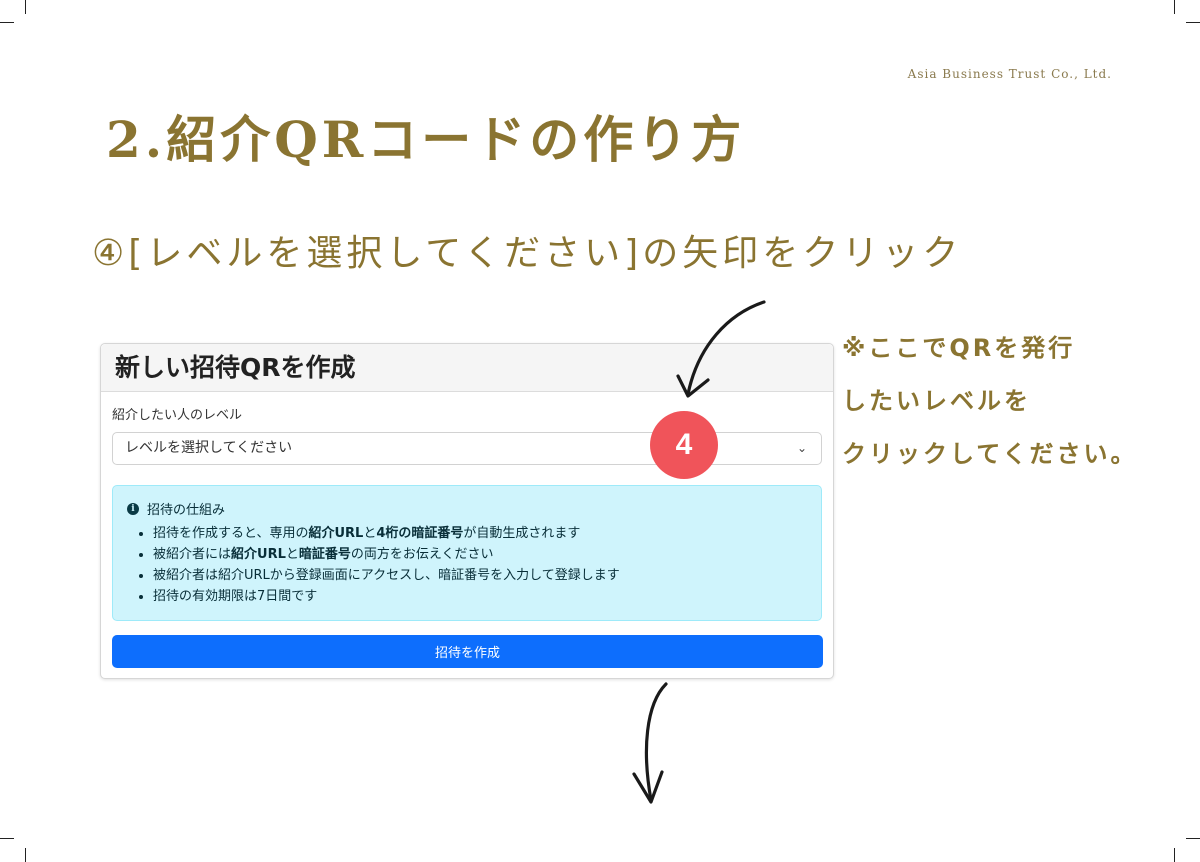  What do you see at coordinates (480, 533) in the screenshot?
I see `list-item: 招待を作成すると、専用の紹介URLと4桁の暗証番号が自動生成されます` at bounding box center [480, 533].